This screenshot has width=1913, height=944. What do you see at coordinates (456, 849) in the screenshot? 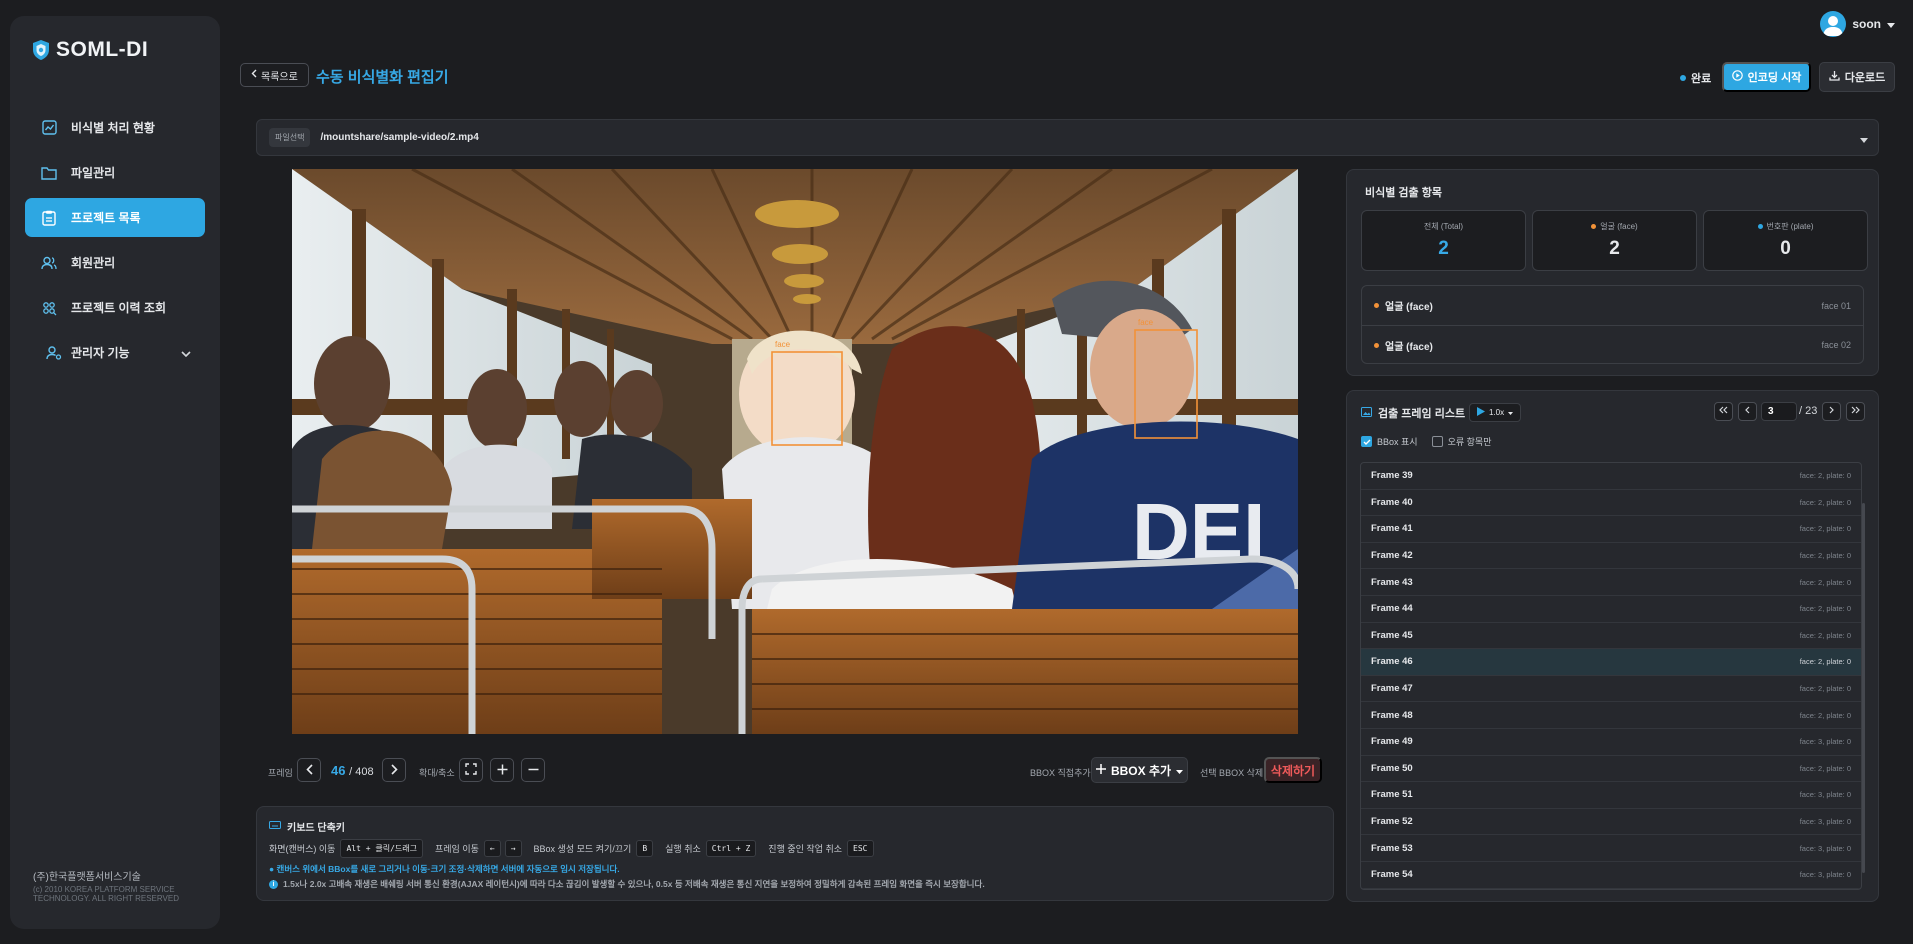
I see `shortcut-label: 프레임 이동` at bounding box center [456, 849].